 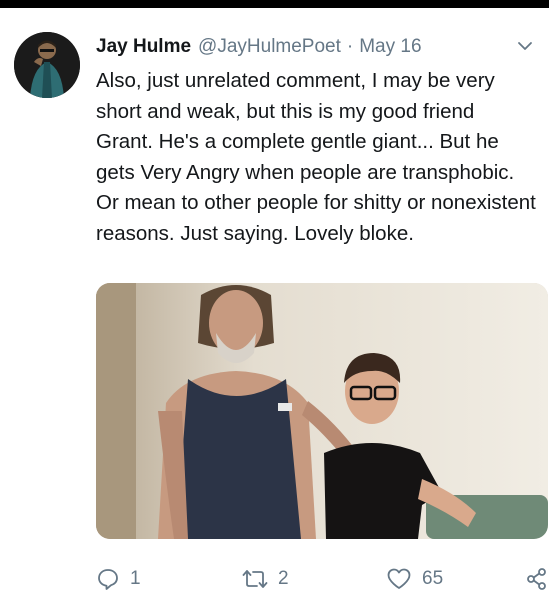 I want to click on reply-count: 1, so click(x=135, y=578).